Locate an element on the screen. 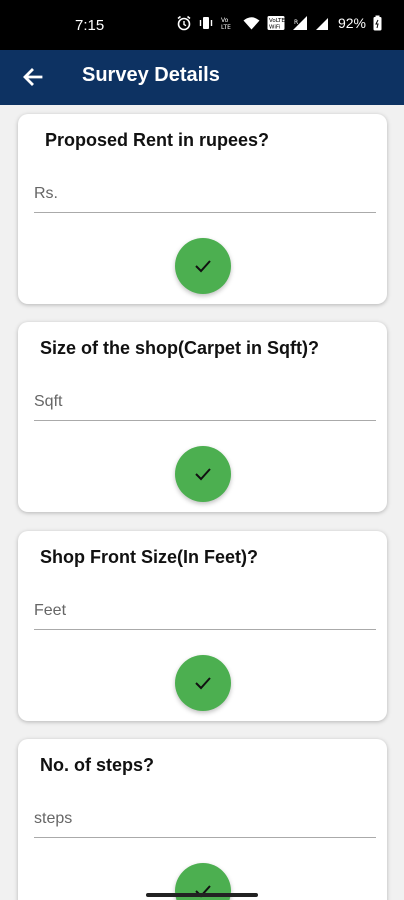  home-indicator is located at coordinates (202, 895).